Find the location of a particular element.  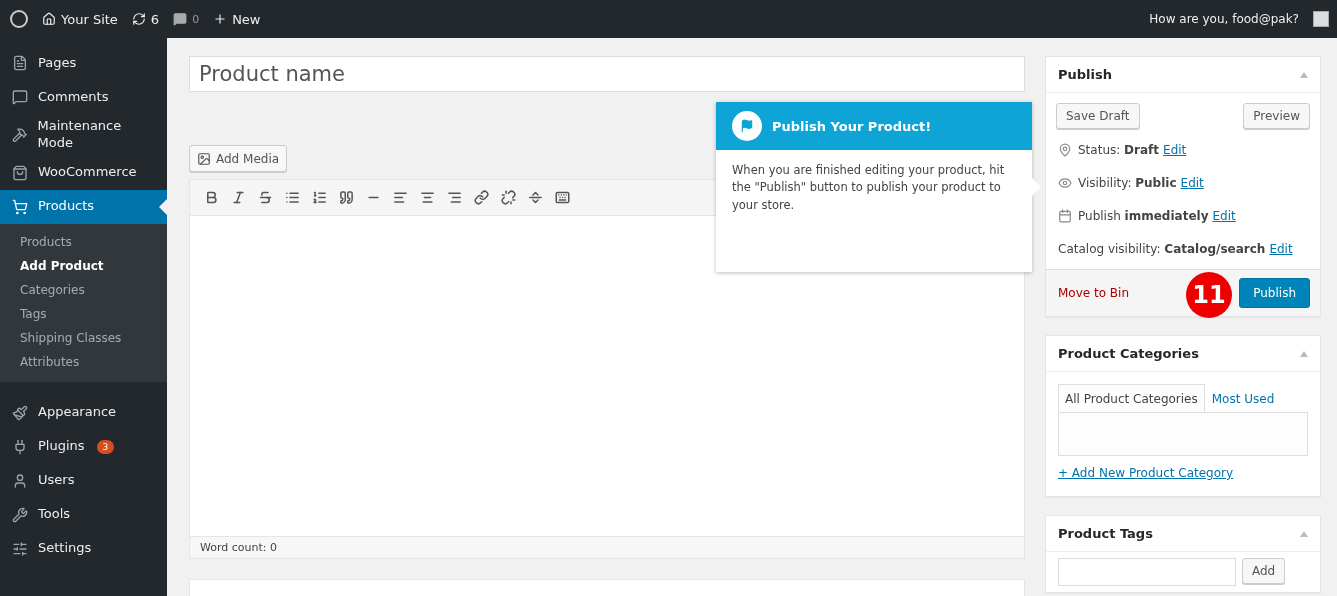

refresh-icon is located at coordinates (138, 19).